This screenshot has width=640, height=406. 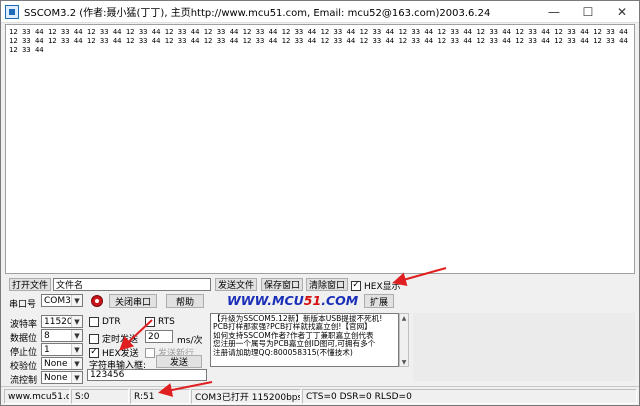 I want to click on window-controls: — ☐ ✕, so click(x=588, y=12).